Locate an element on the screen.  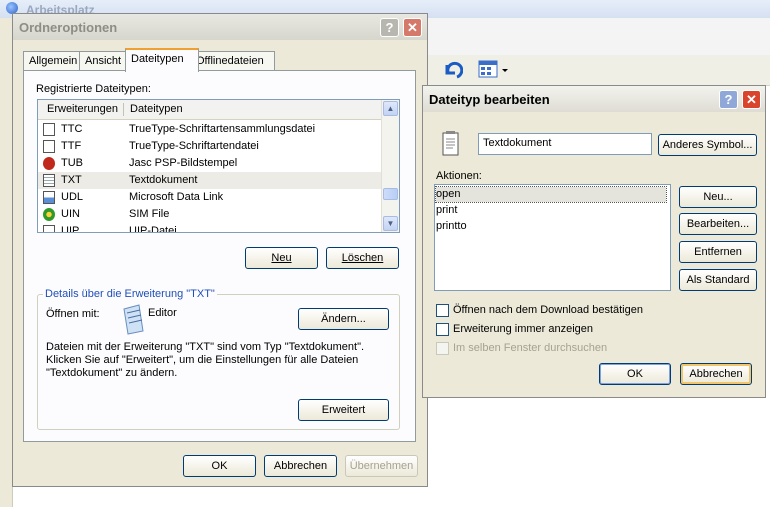
sim-file-icon is located at coordinates (49, 214).